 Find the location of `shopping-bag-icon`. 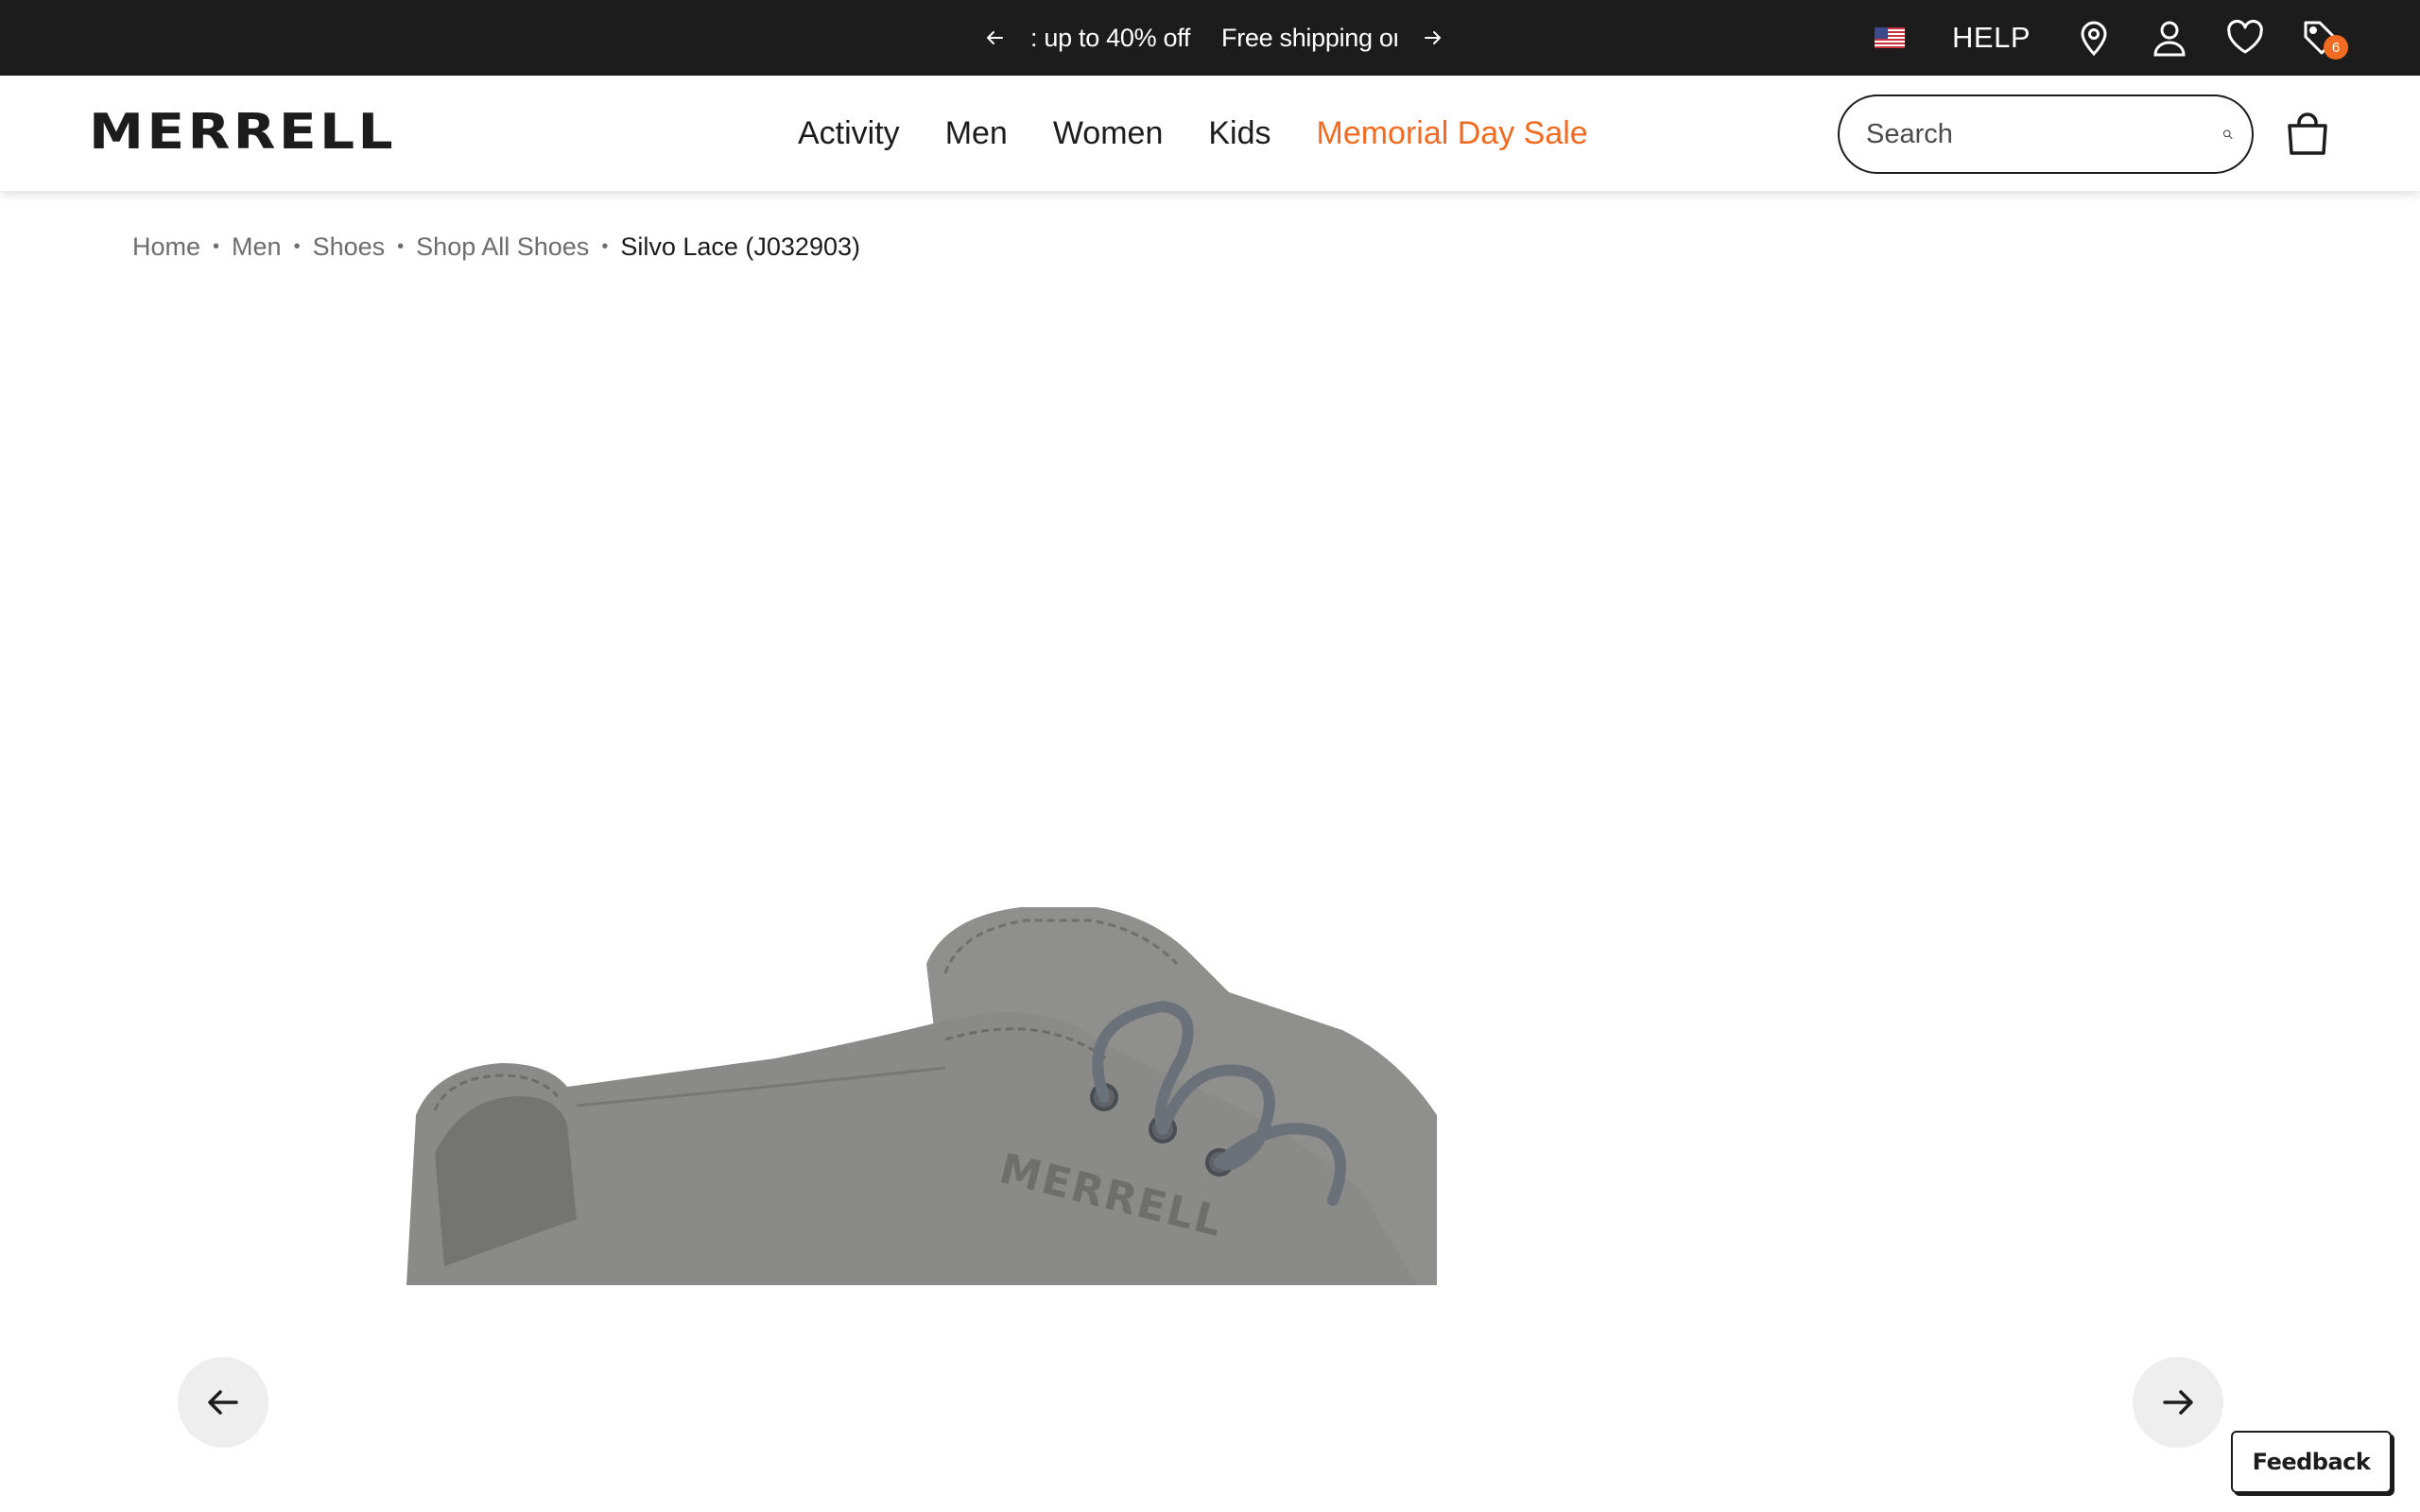

shopping-bag-icon is located at coordinates (2307, 133).